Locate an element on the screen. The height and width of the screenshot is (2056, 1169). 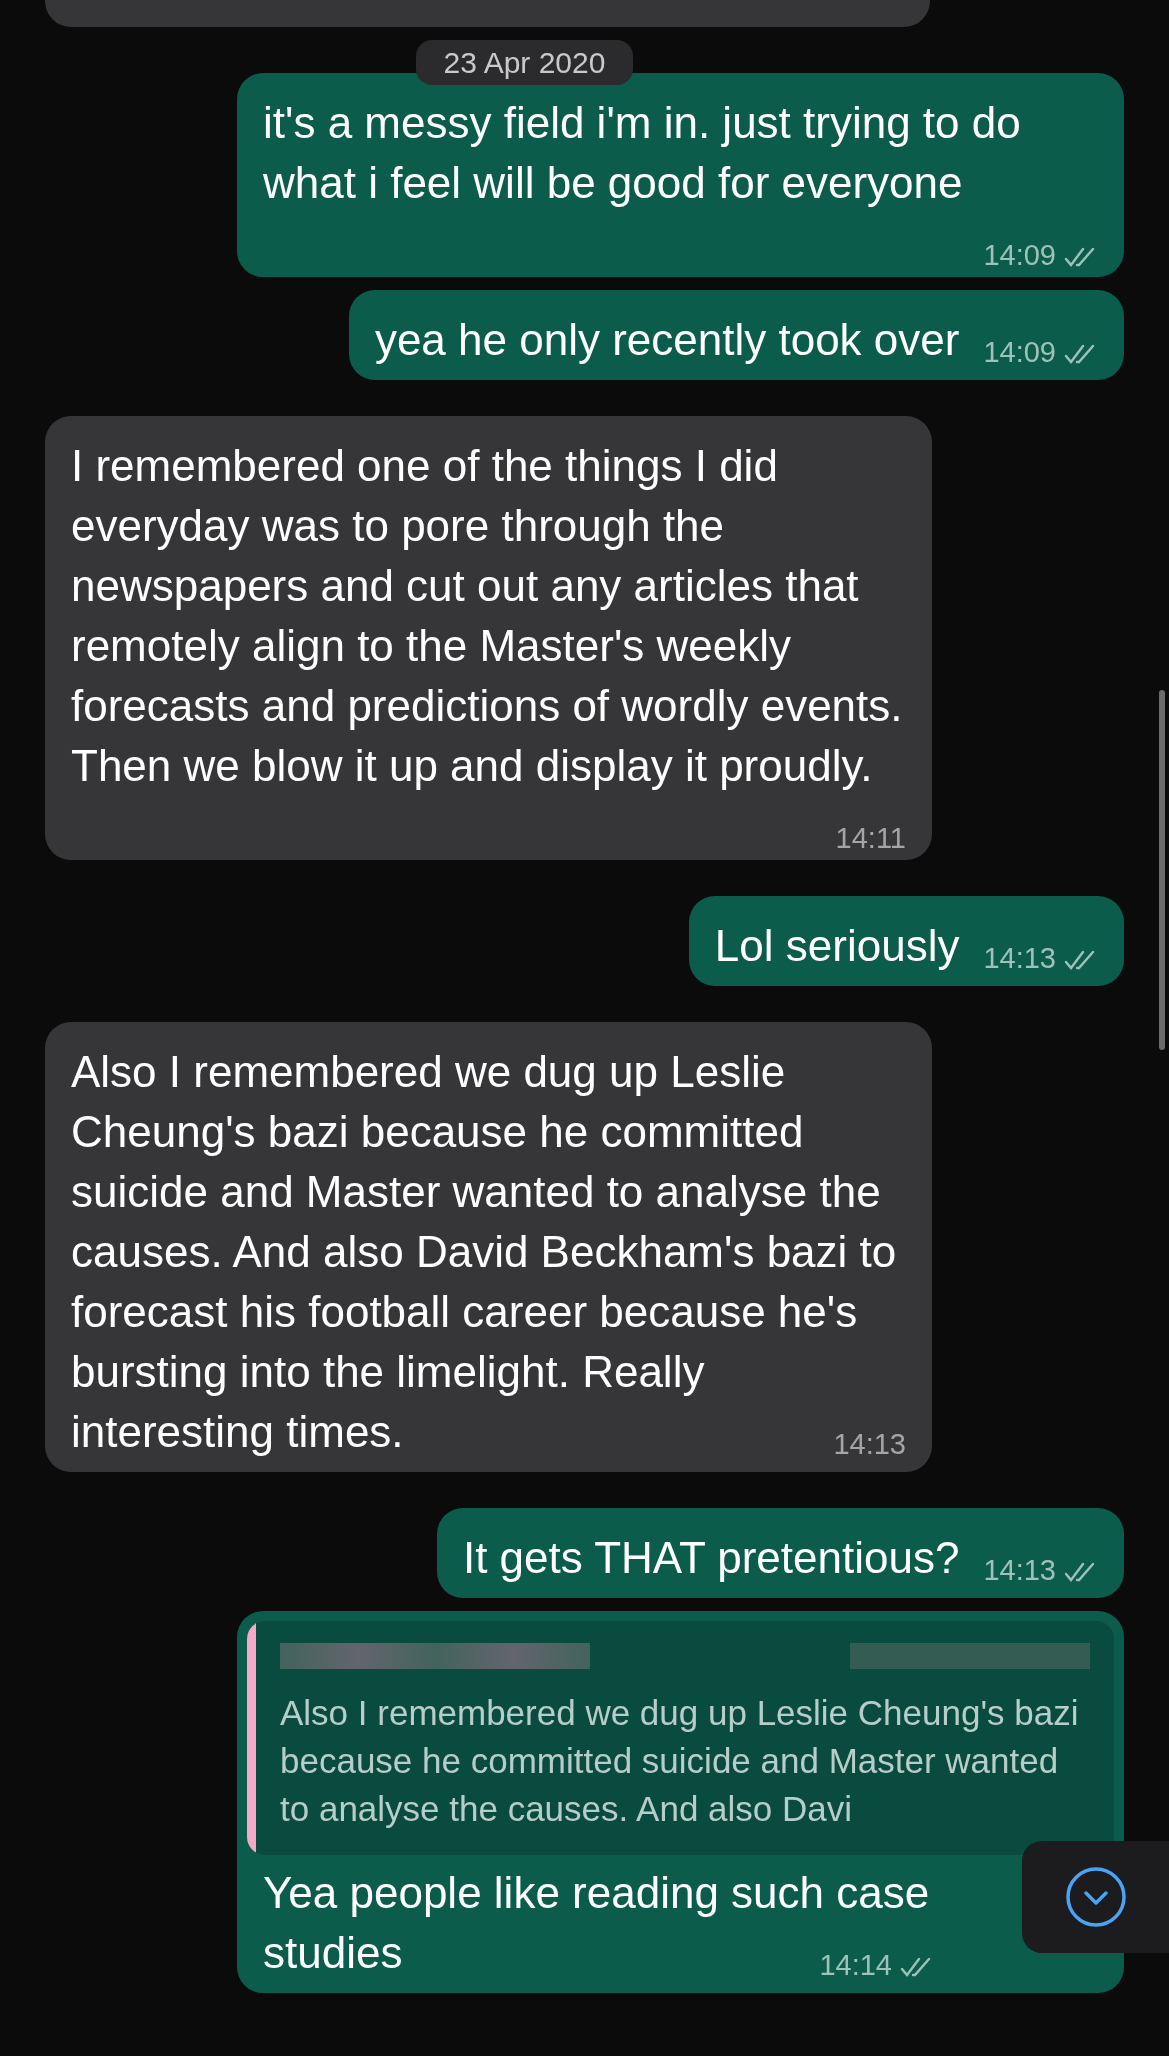
chevron-down-circle-icon is located at coordinates (1095, 1897).